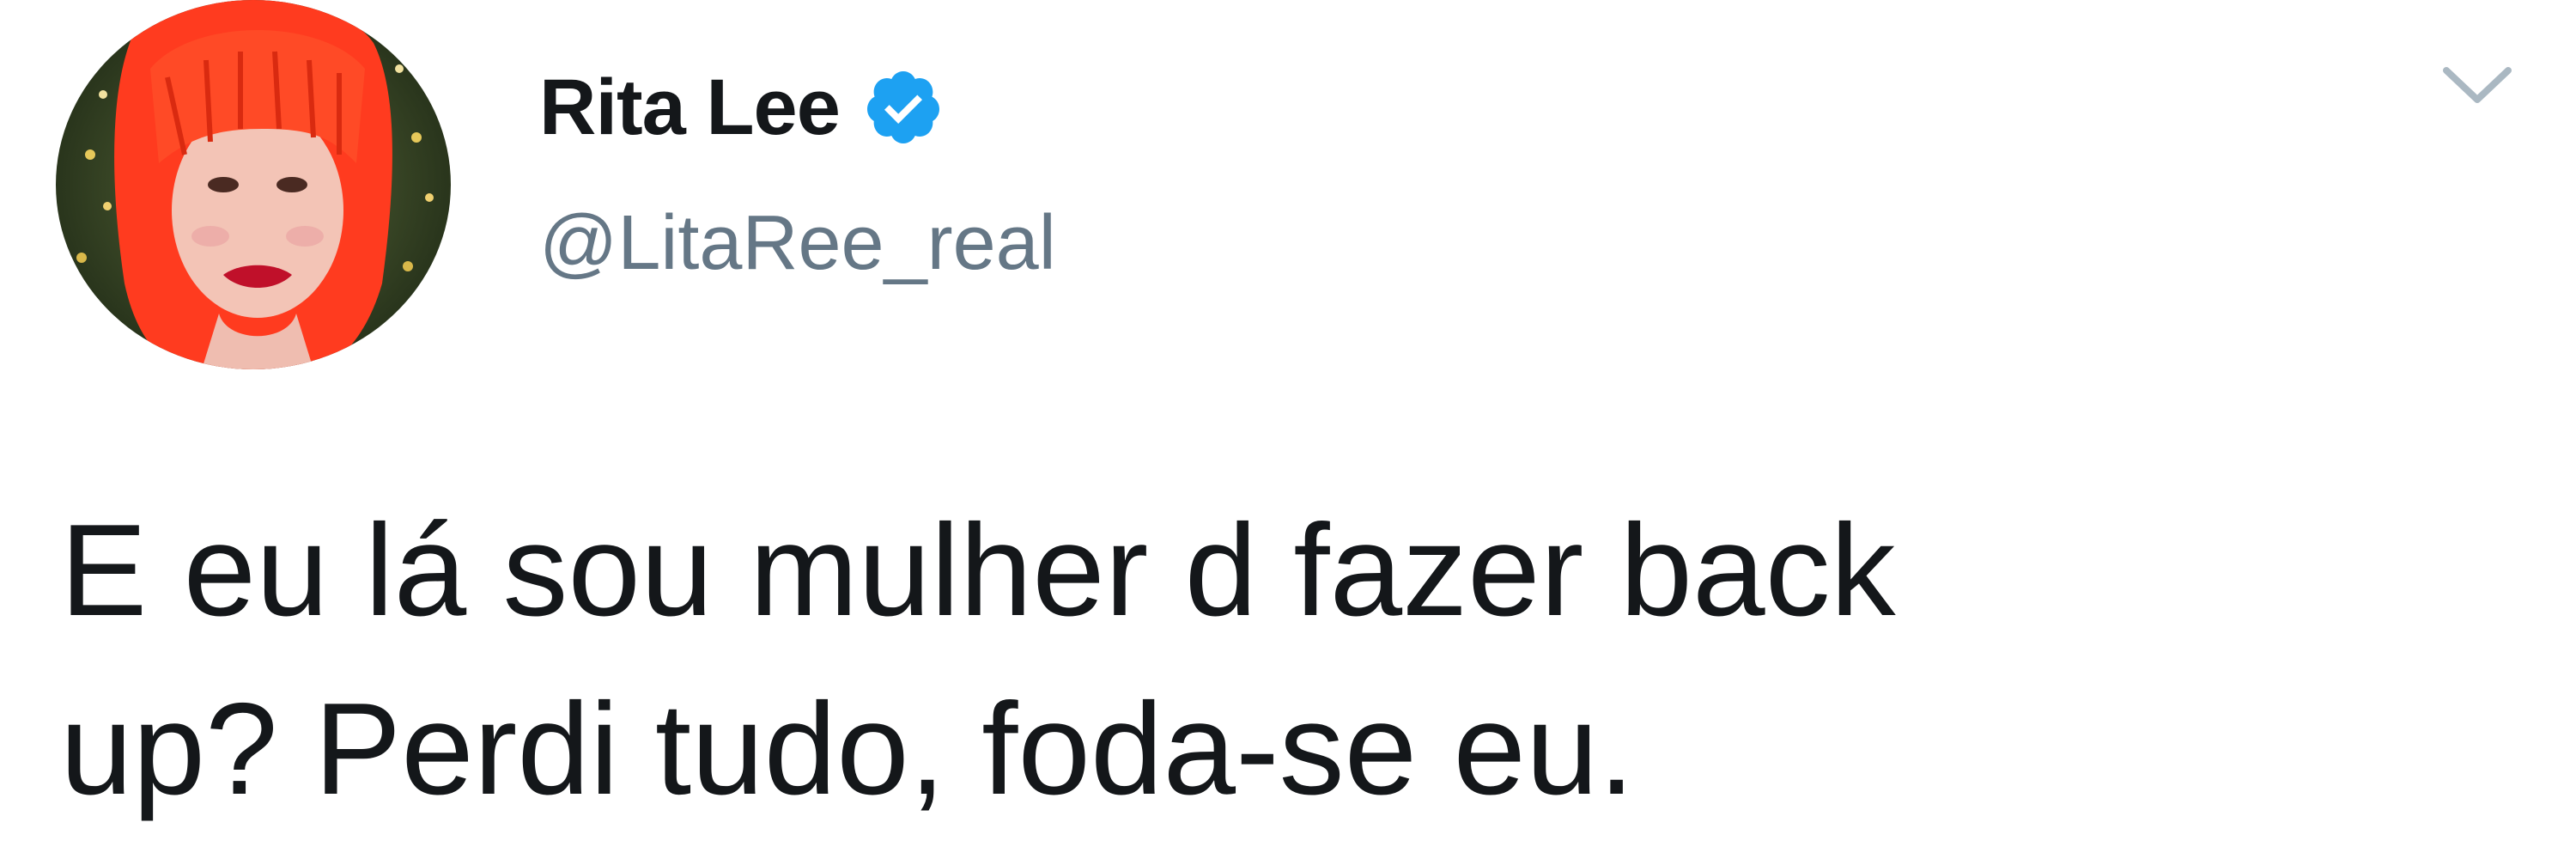 This screenshot has height=859, width=2576. I want to click on author-handle: @LitaRee_real, so click(797, 243).